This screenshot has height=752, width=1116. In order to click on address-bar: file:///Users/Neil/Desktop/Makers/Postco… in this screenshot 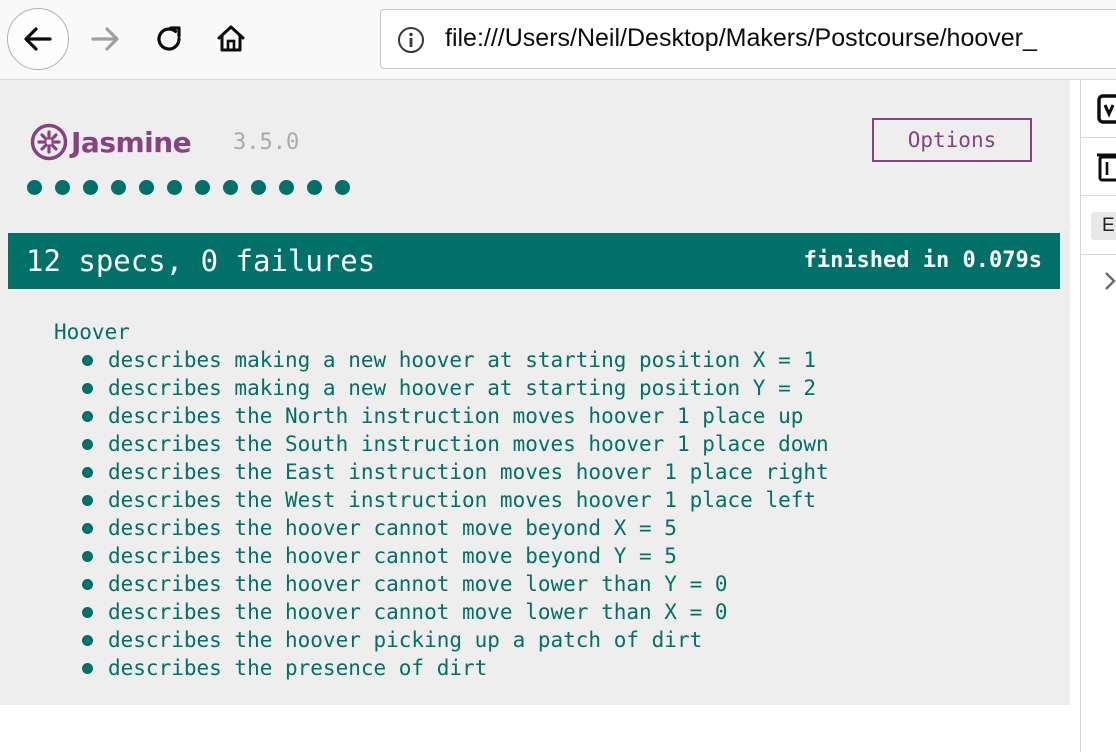, I will do `click(748, 39)`.